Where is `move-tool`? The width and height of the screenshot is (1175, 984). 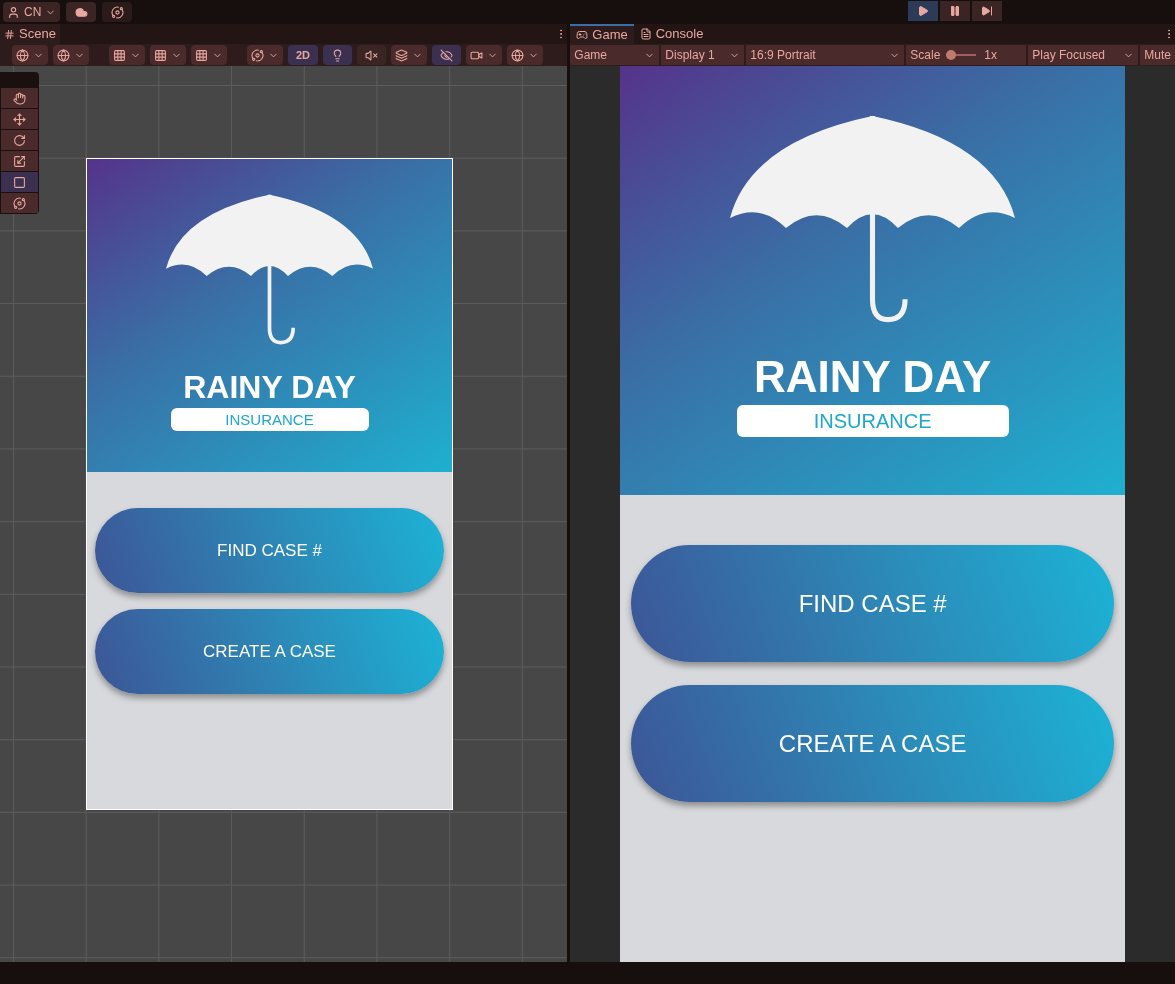 move-tool is located at coordinates (19, 119).